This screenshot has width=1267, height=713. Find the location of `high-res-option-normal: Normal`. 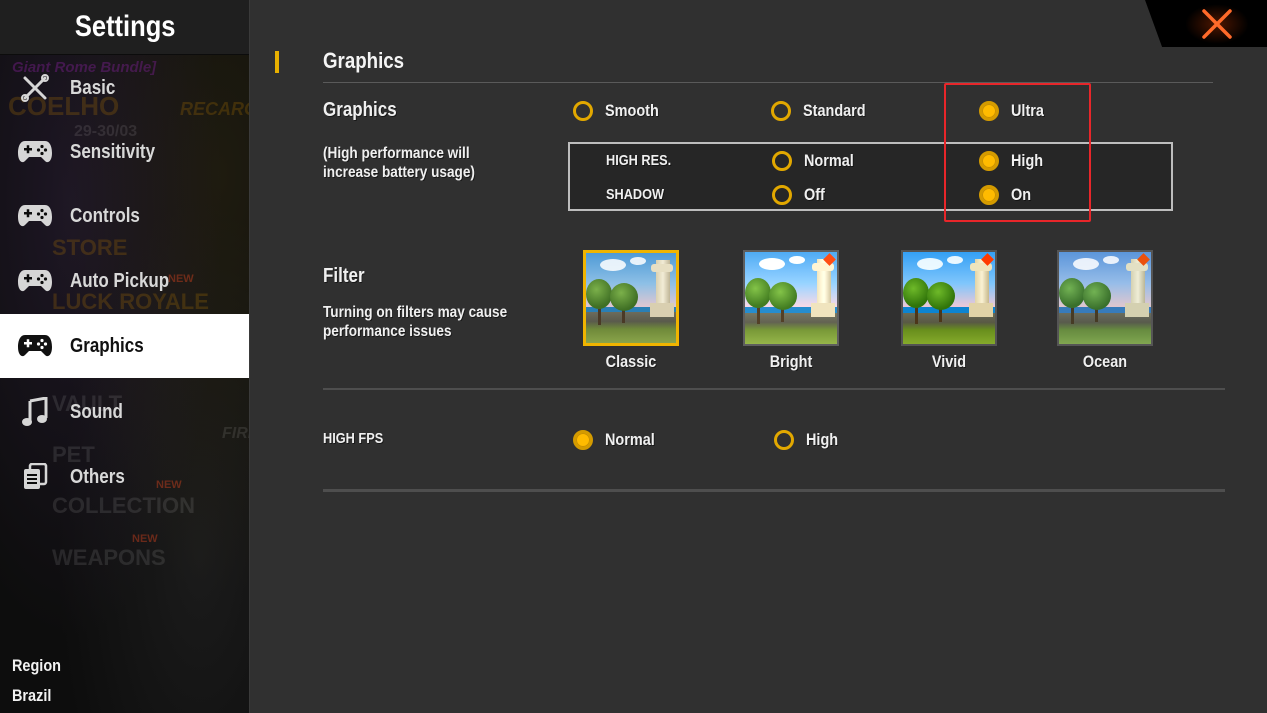

high-res-option-normal: Normal is located at coordinates (817, 161).